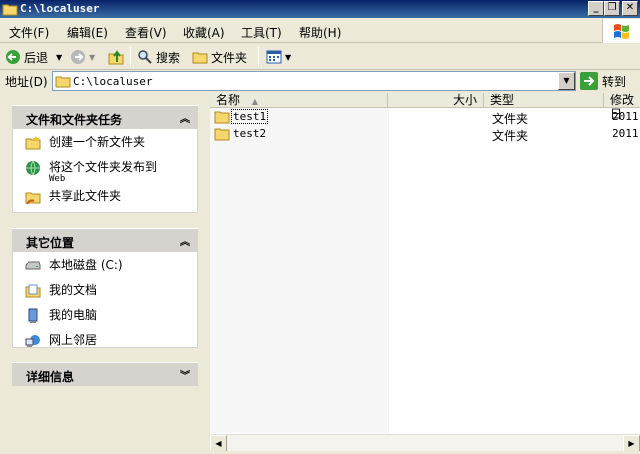 This screenshot has height=454, width=640. What do you see at coordinates (614, 81) in the screenshot?
I see `go-label: 转到` at bounding box center [614, 81].